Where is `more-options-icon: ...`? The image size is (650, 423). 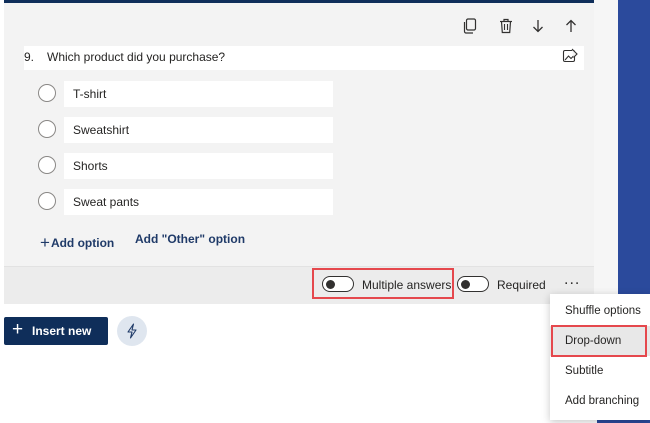 more-options-icon: ... is located at coordinates (572, 280).